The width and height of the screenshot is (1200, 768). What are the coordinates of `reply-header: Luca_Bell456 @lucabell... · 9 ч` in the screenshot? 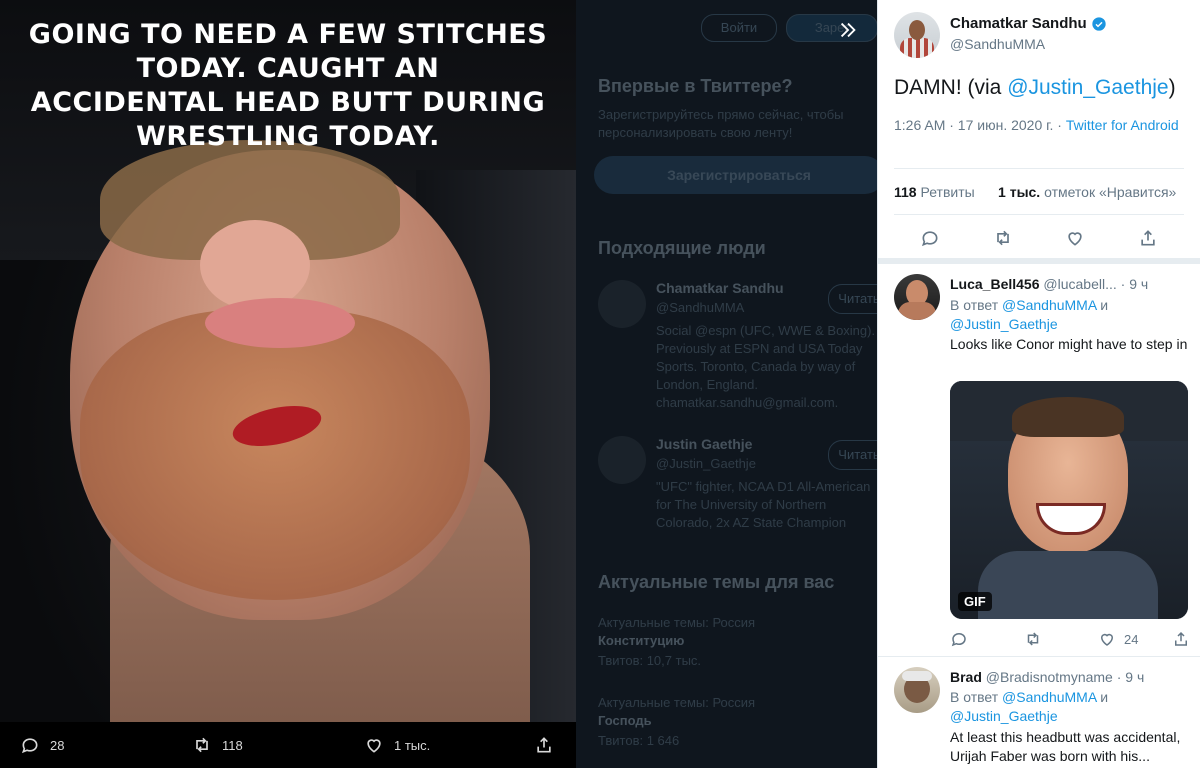 It's located at (1049, 284).